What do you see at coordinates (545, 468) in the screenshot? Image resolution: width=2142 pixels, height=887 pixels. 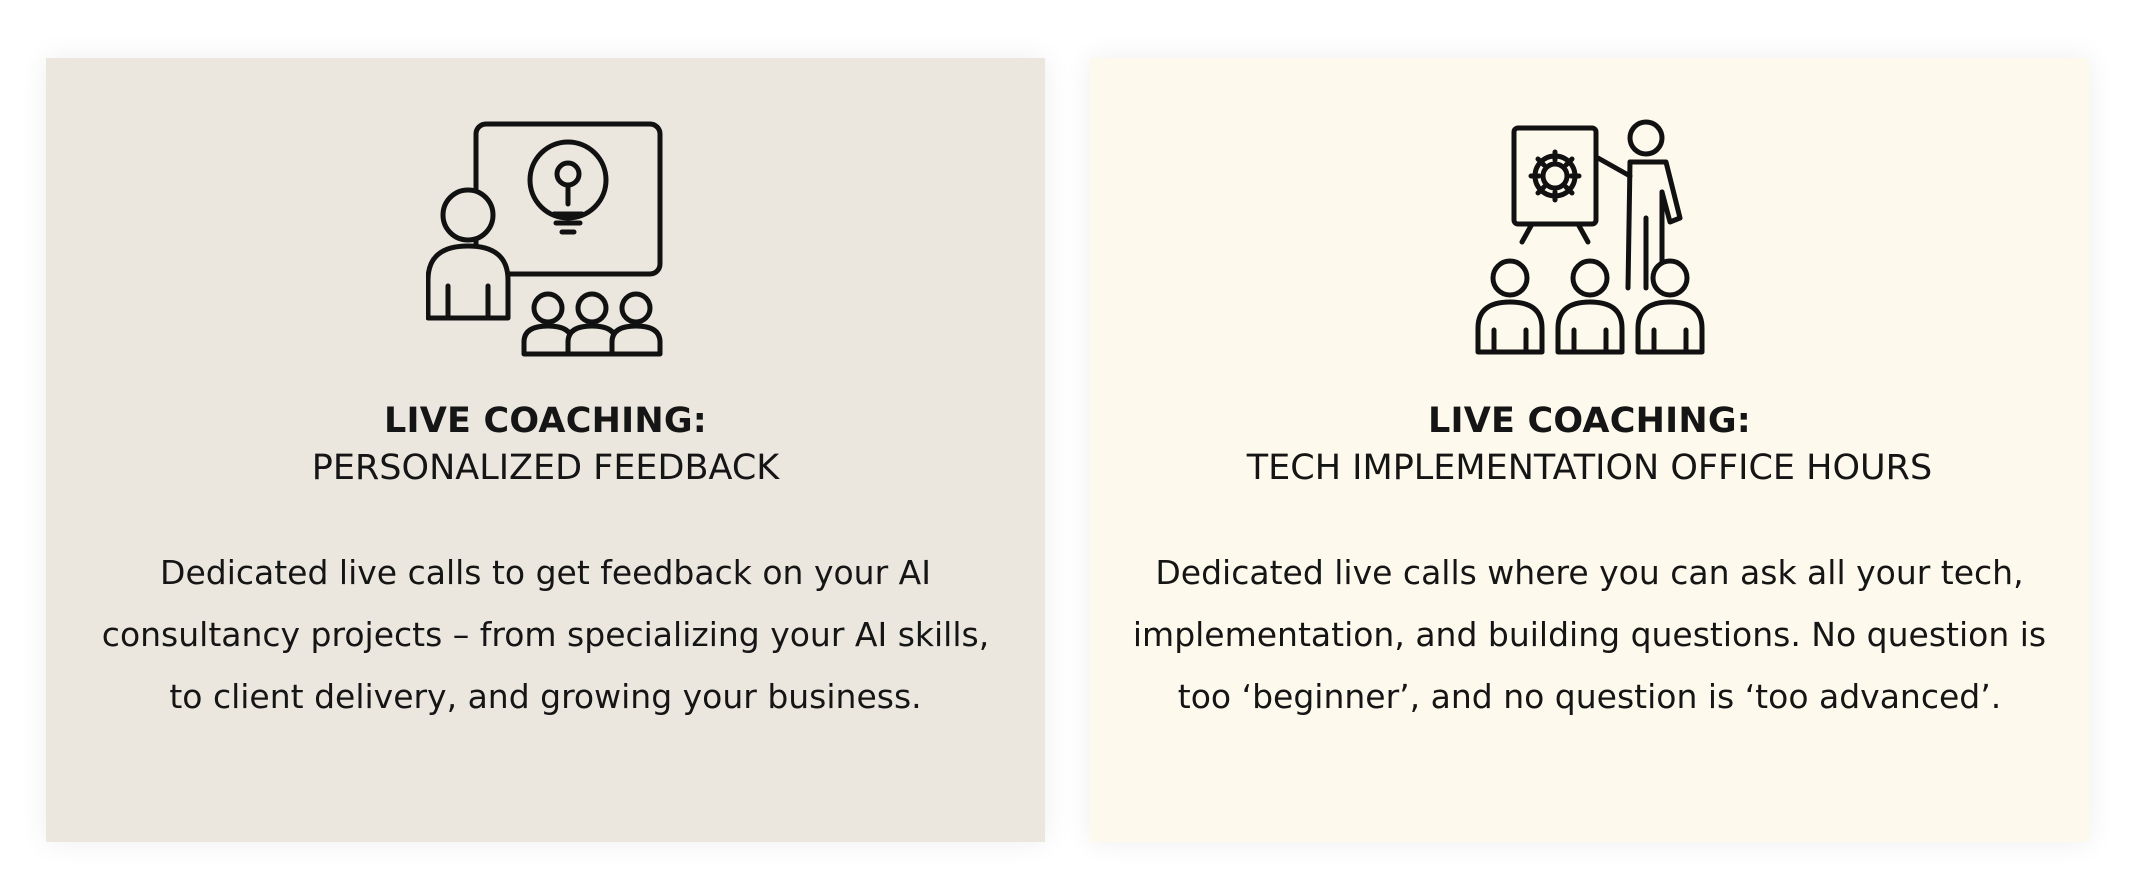 I see `card-subtitle: PERSONALIZED FEEDBACK` at bounding box center [545, 468].